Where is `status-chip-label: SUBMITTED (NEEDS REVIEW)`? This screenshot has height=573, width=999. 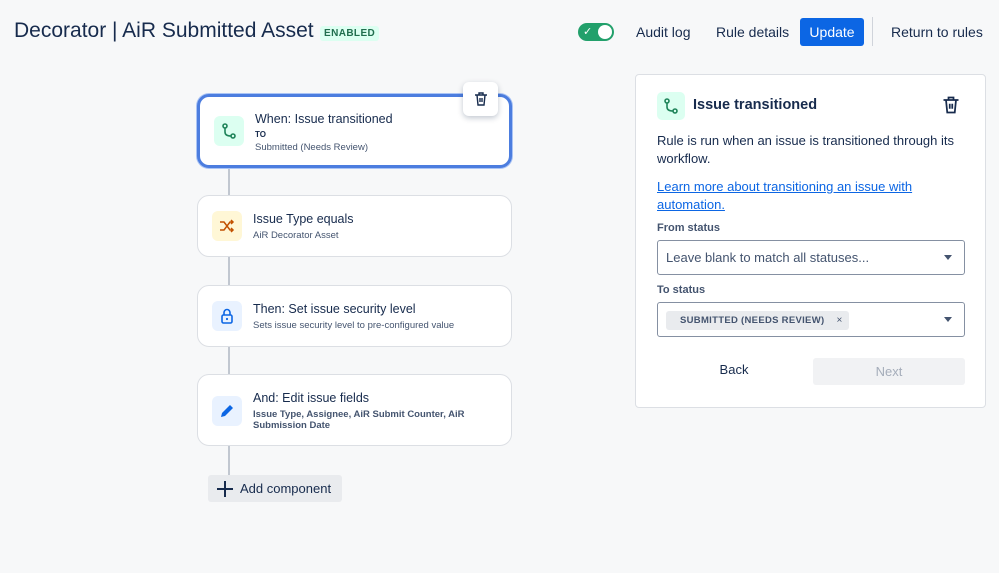 status-chip-label: SUBMITTED (NEEDS REVIEW) is located at coordinates (752, 320).